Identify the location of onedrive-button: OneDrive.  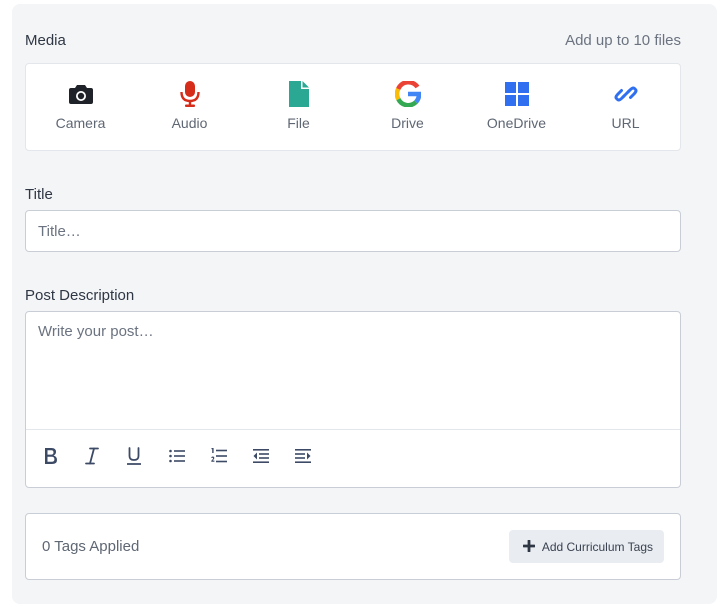
(516, 107).